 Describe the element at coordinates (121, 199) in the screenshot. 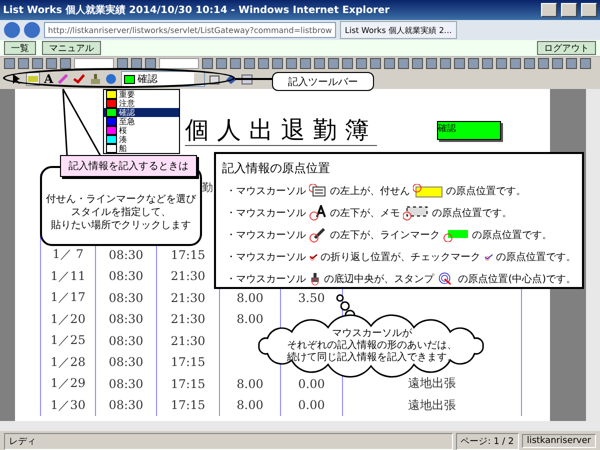

I see `callout-text: 付せん・ラインマークなどを選び` at that location.